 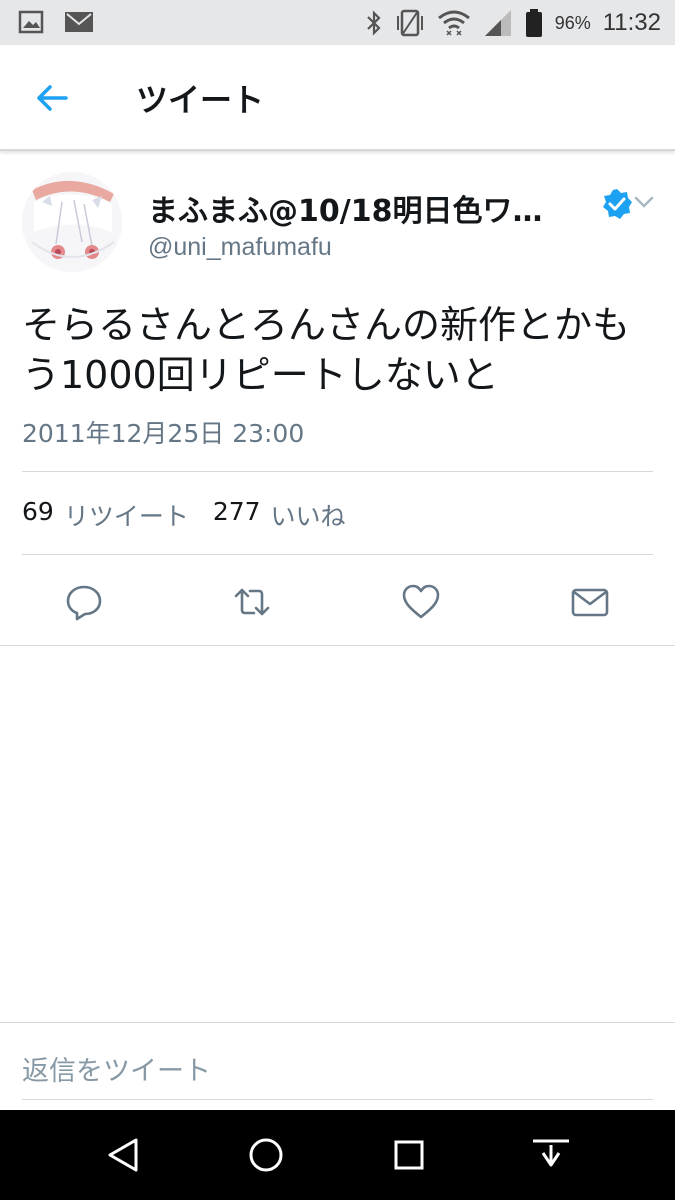 What do you see at coordinates (337, 98) in the screenshot?
I see `app-bar: ツイート` at bounding box center [337, 98].